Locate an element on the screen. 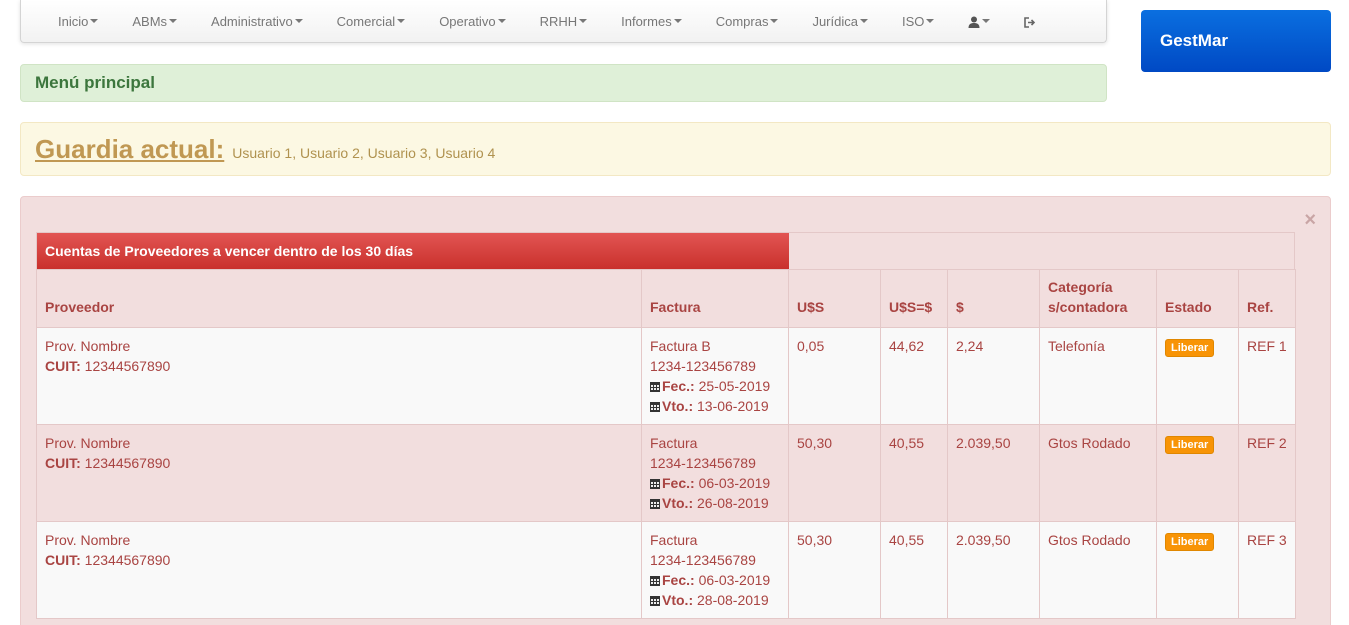 The width and height of the screenshot is (1349, 625). vto-value: 13-06-2019 is located at coordinates (733, 406).